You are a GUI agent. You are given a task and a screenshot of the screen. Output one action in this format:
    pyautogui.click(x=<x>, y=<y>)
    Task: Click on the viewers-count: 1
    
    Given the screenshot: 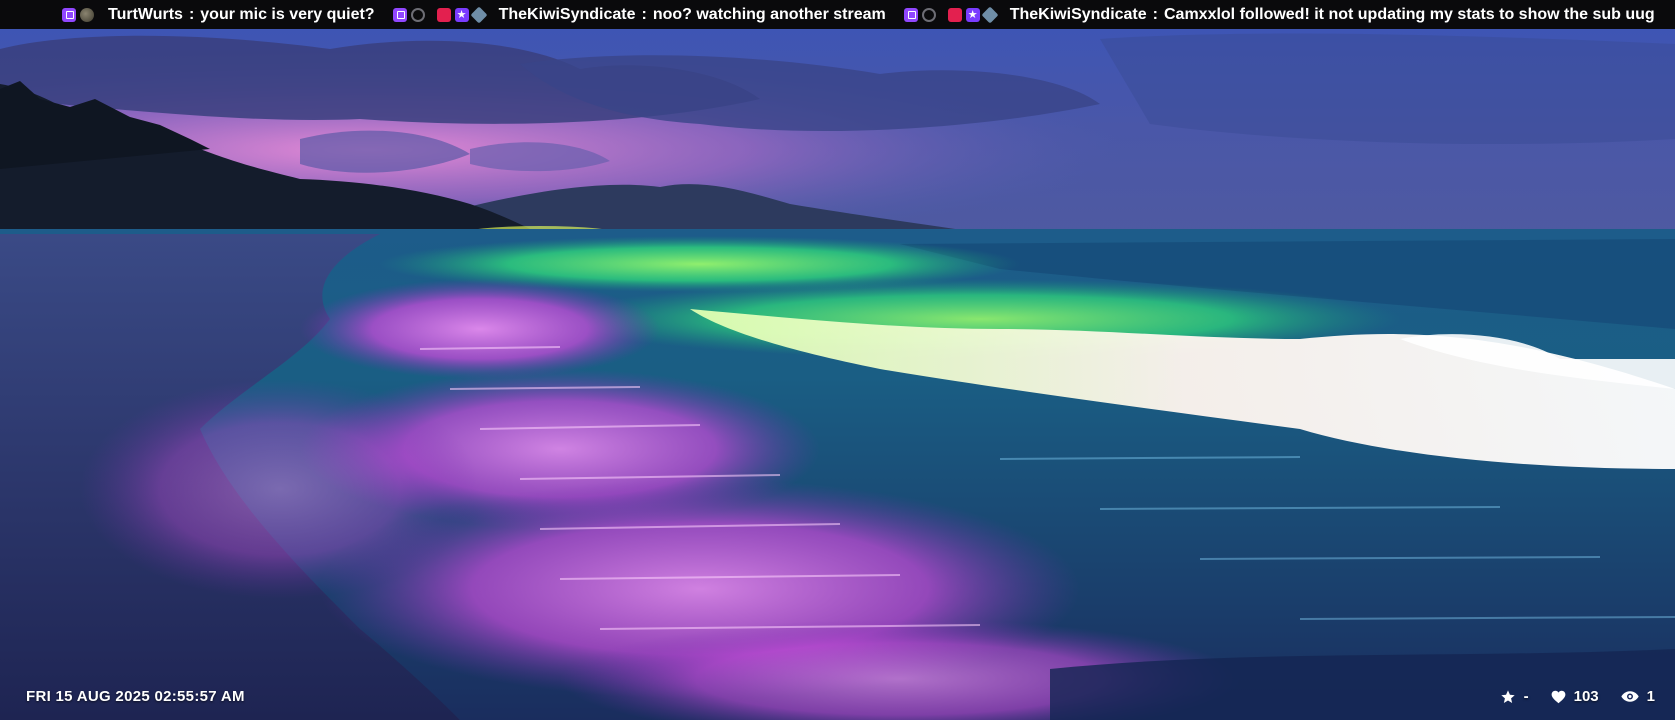 What is the action you would take?
    pyautogui.click(x=1650, y=696)
    